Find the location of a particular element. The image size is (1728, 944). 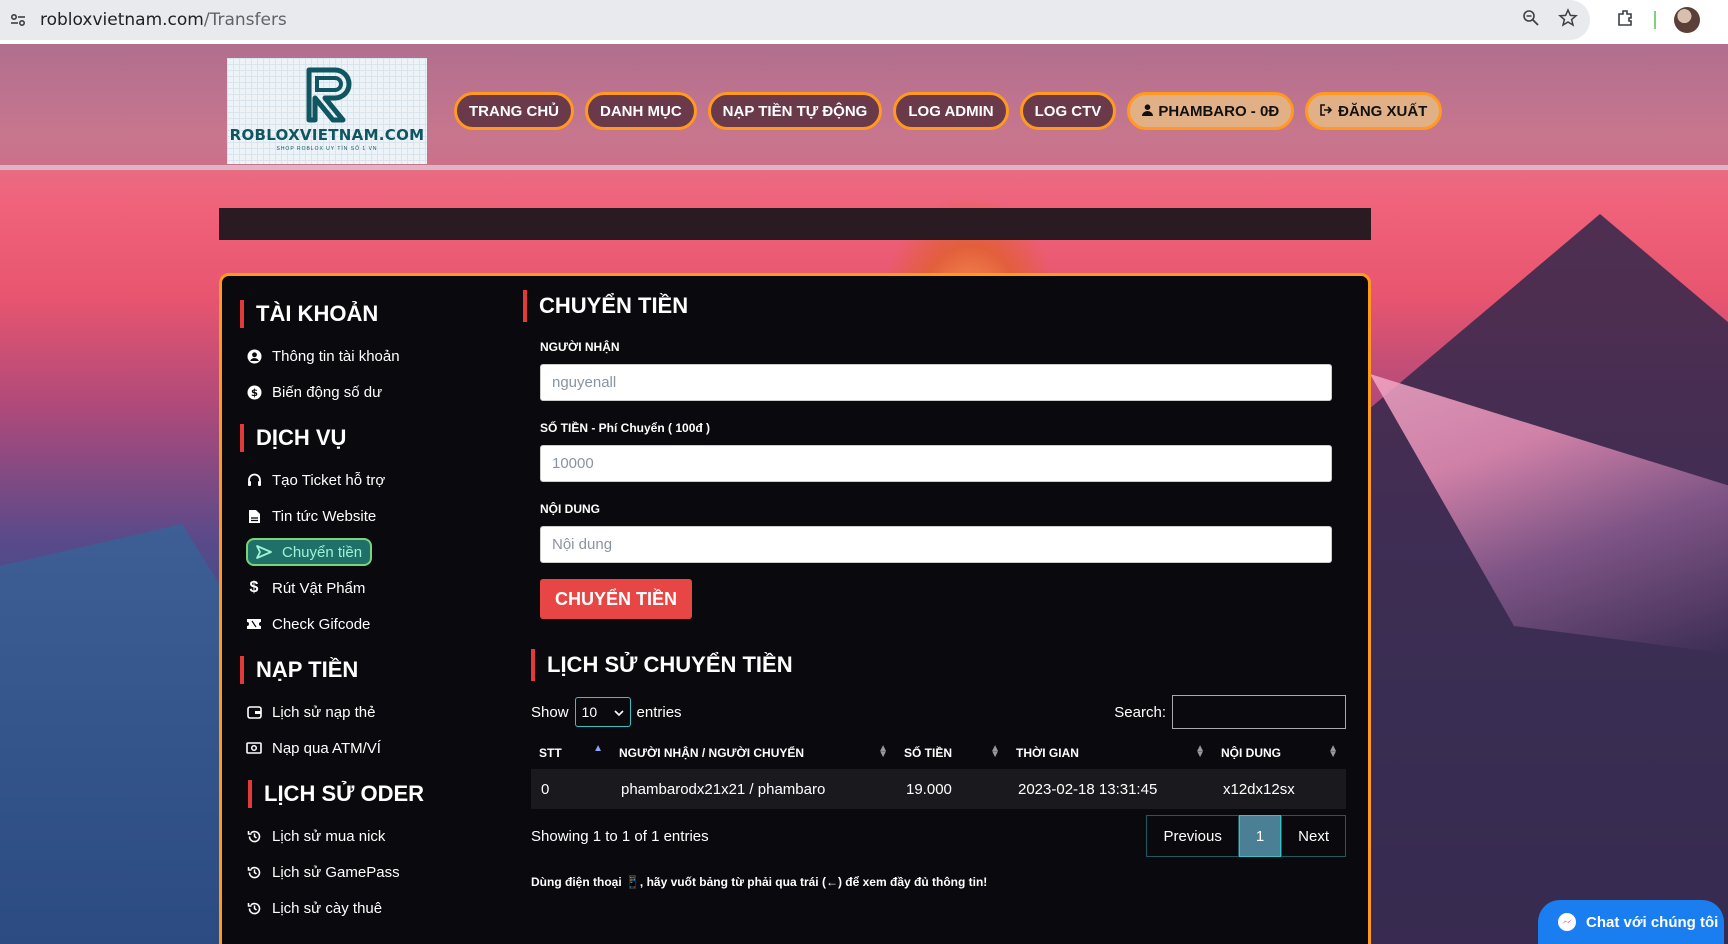

sort-asc-icon: ▲ is located at coordinates (598, 748).